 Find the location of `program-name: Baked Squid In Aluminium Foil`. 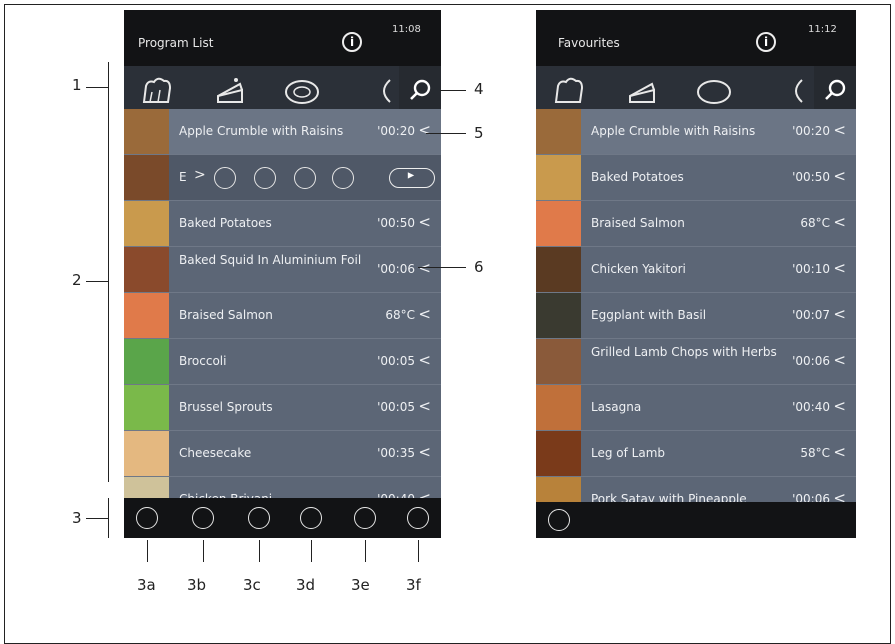

program-name: Baked Squid In Aluminium Foil is located at coordinates (270, 260).